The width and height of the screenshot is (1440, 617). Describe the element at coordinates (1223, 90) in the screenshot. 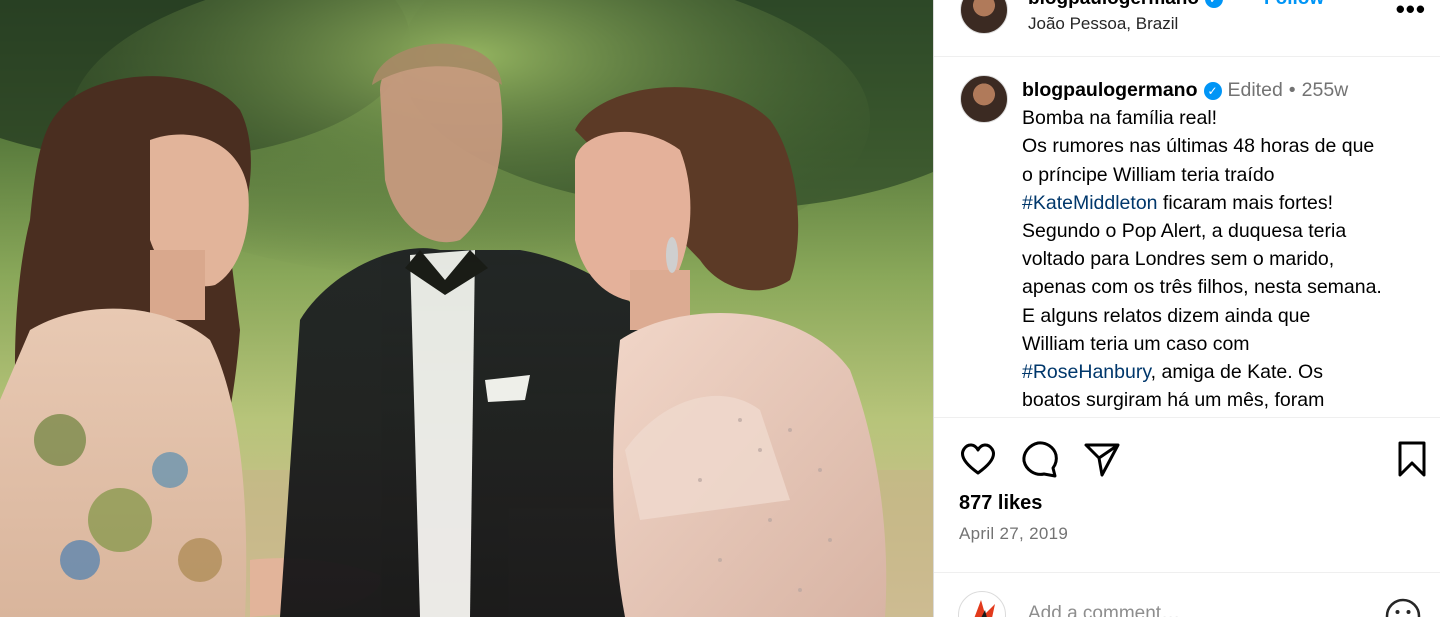

I see `caption-header-line: blogpaulogermano ✓ Edited • 255w` at that location.